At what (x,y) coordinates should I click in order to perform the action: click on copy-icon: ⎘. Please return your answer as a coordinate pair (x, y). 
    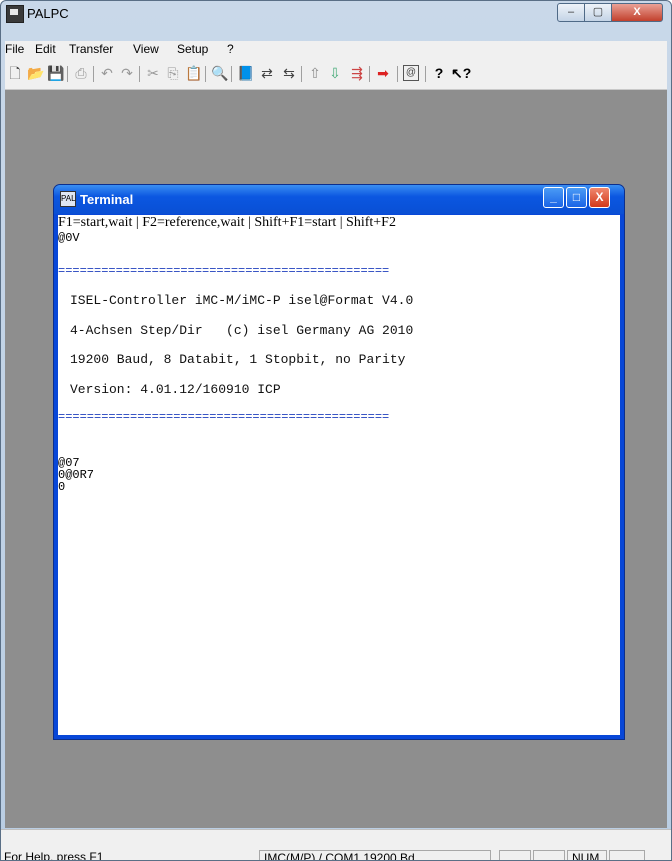
    Looking at the image, I should click on (173, 73).